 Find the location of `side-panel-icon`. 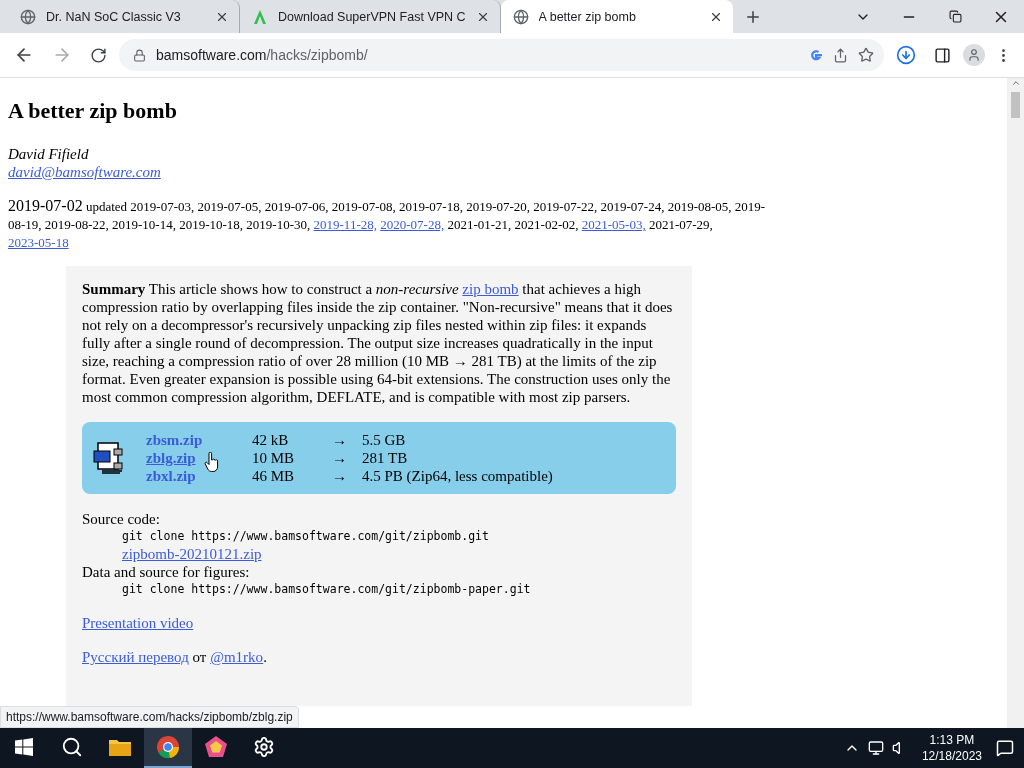

side-panel-icon is located at coordinates (942, 55).